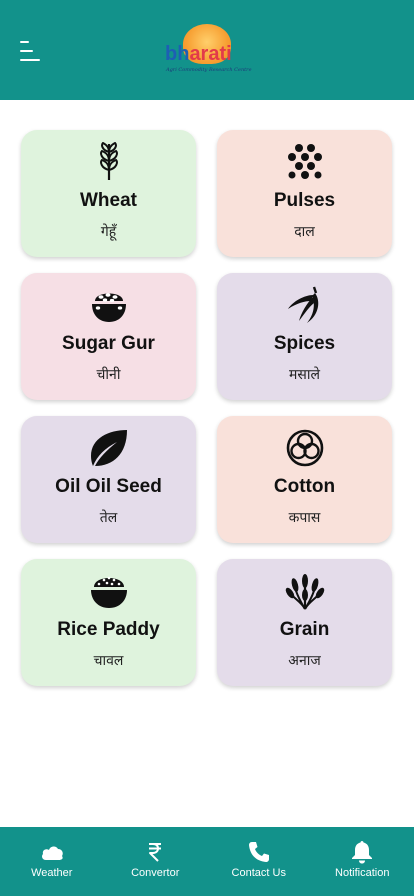  I want to click on card-sugar-gur: Sugar Gur चीनी, so click(108, 336).